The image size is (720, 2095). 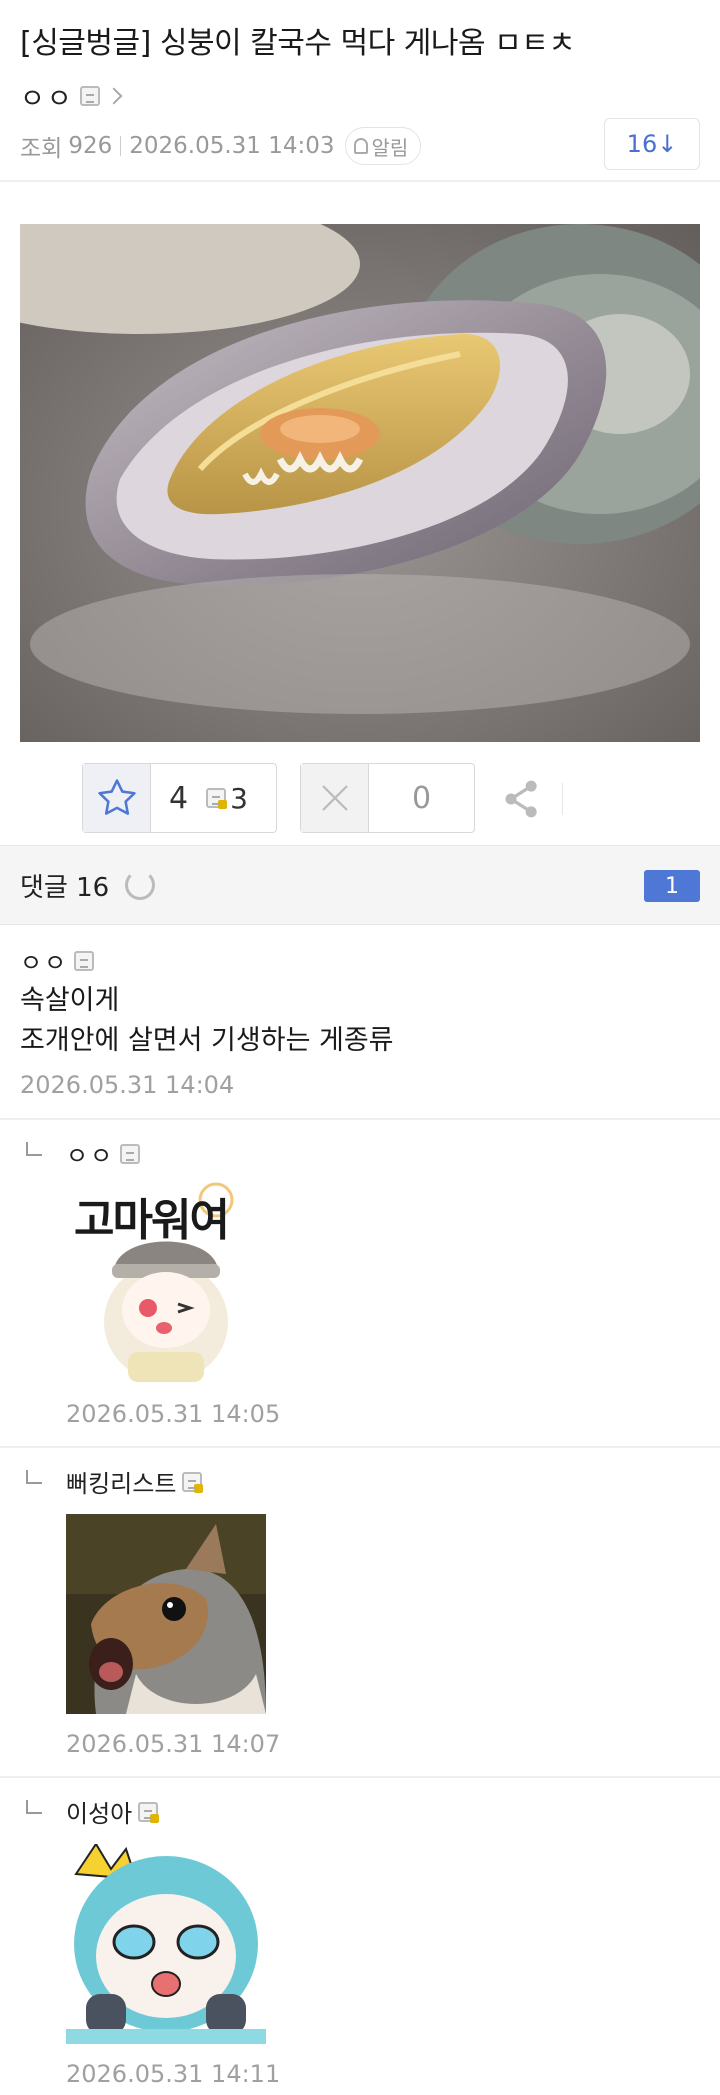 I want to click on reply-author: 이성아, so click(x=113, y=1811).